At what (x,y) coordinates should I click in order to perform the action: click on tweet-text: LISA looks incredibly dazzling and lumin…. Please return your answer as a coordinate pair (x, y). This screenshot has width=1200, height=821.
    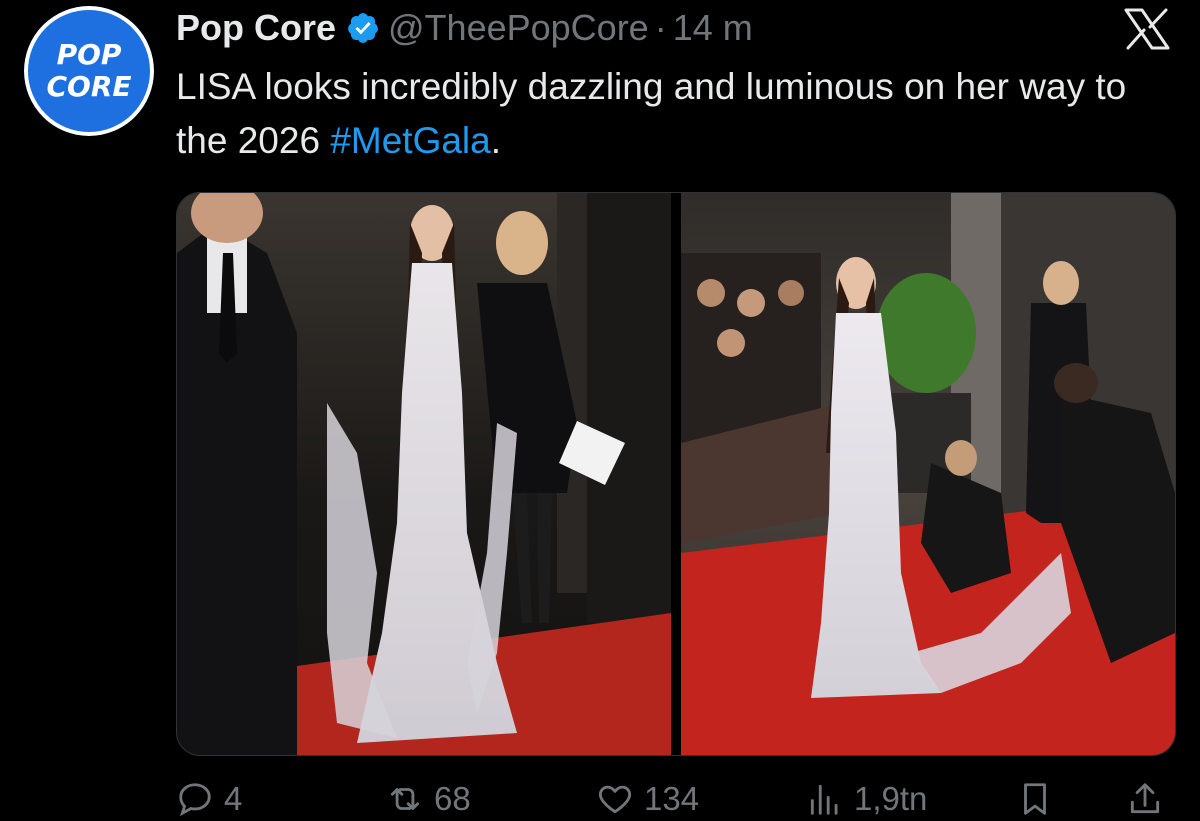
    Looking at the image, I should click on (676, 114).